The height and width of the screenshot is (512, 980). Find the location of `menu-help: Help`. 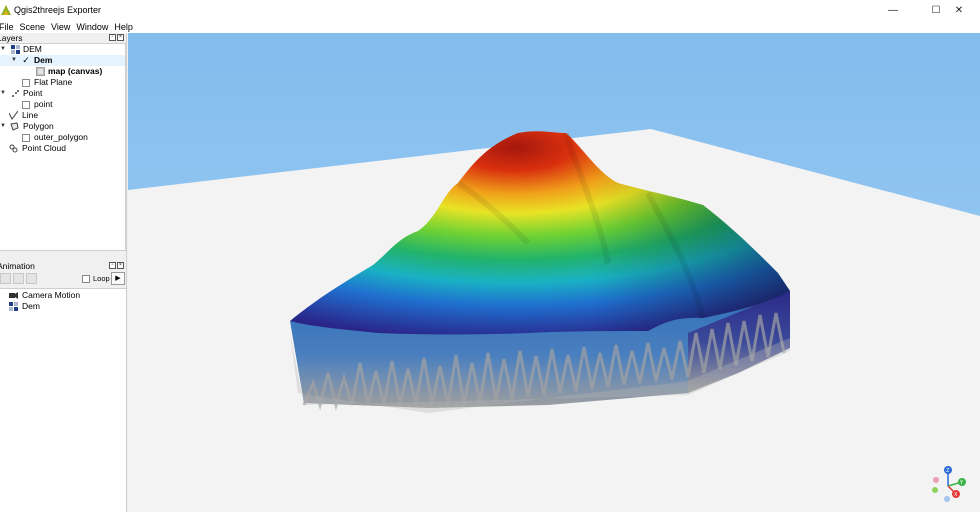

menu-help: Help is located at coordinates (123, 27).